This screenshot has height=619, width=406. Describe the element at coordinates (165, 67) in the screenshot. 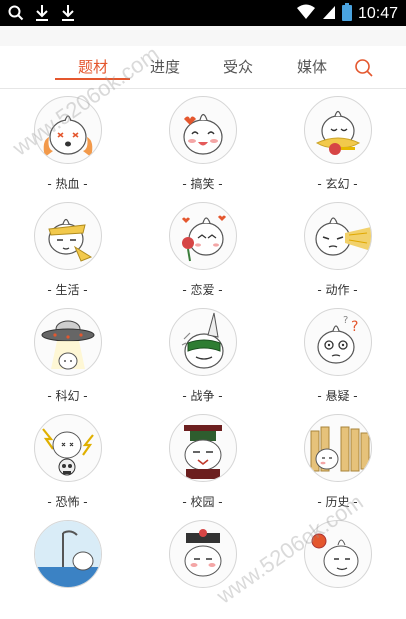

I see `tab-progress: 进度` at that location.